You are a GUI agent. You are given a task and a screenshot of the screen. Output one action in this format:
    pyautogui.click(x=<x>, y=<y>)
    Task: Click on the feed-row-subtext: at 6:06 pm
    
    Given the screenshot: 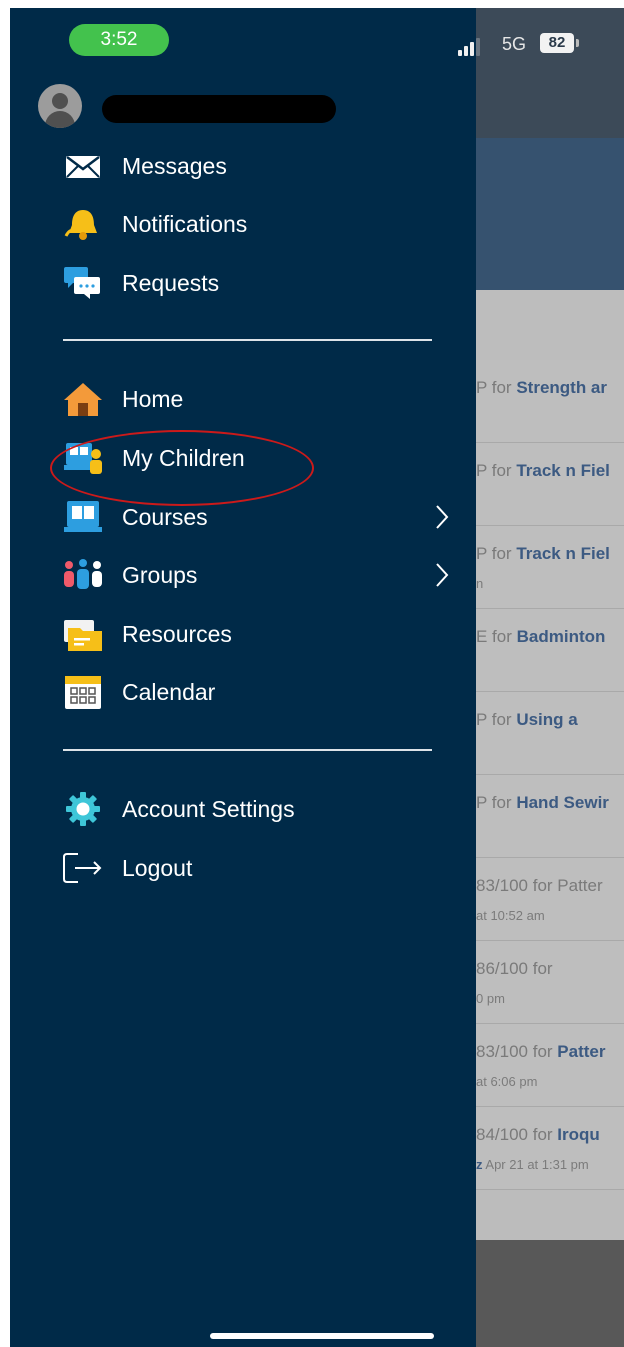 What is the action you would take?
    pyautogui.click(x=506, y=1081)
    